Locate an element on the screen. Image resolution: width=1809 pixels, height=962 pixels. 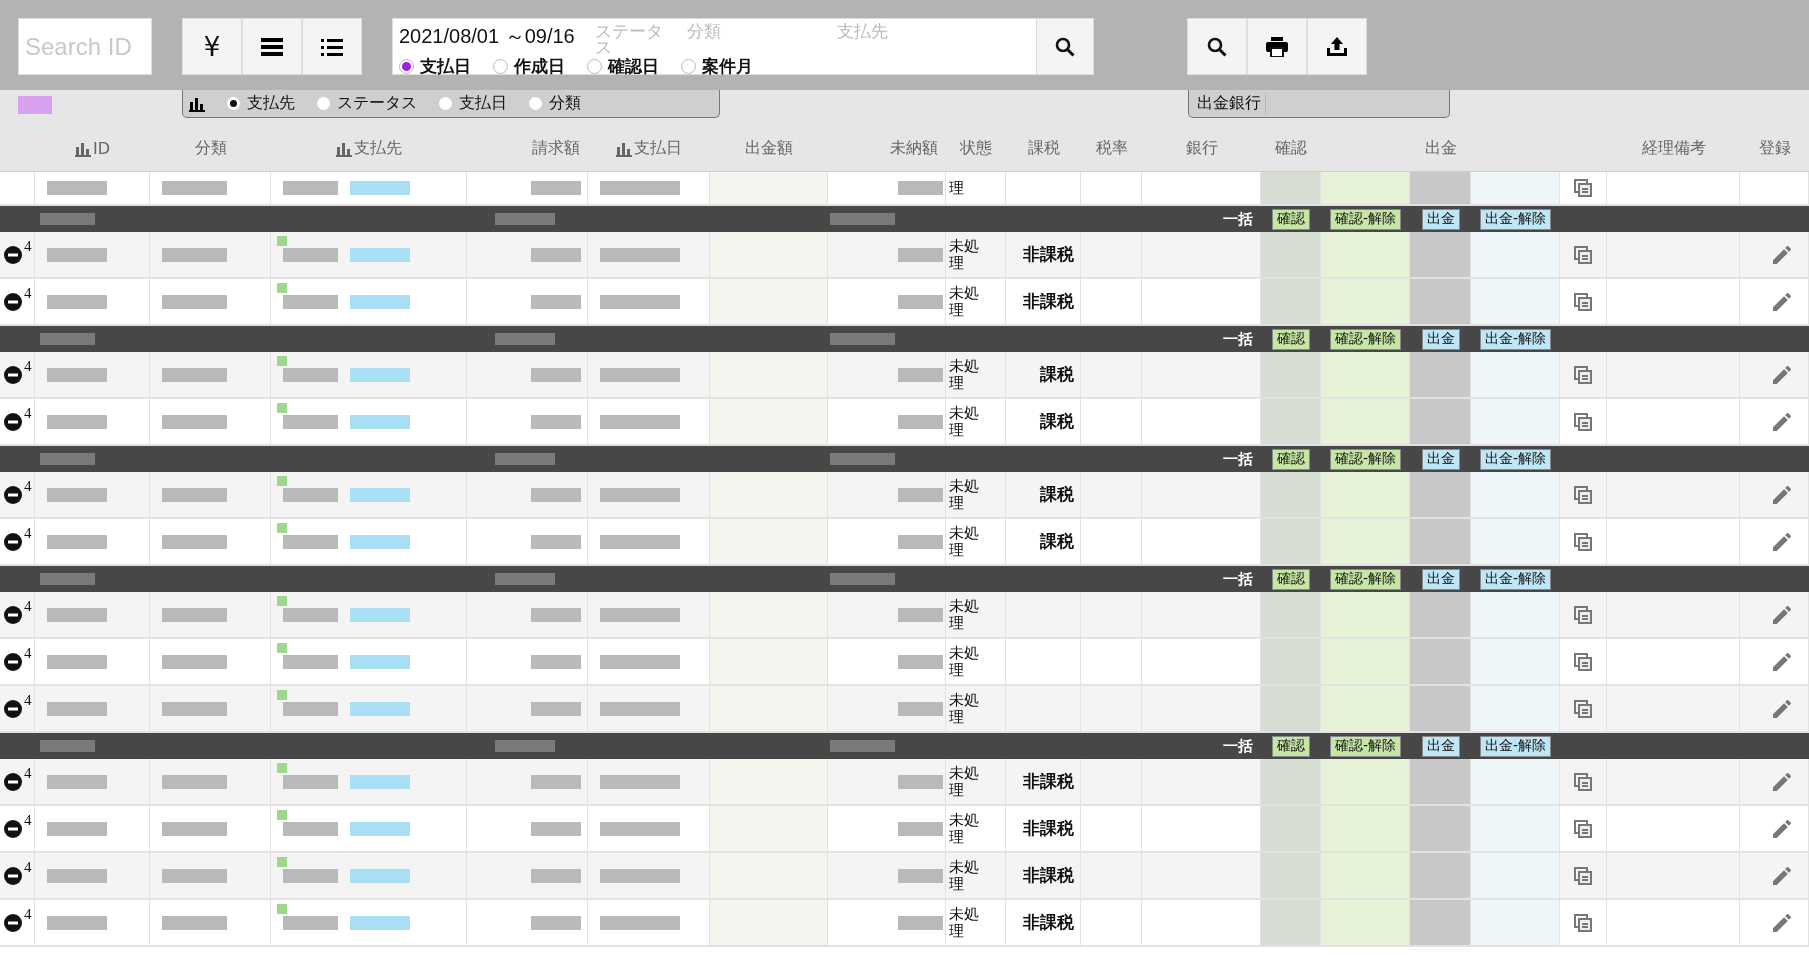
column-header: 税率 is located at coordinates (1111, 148).